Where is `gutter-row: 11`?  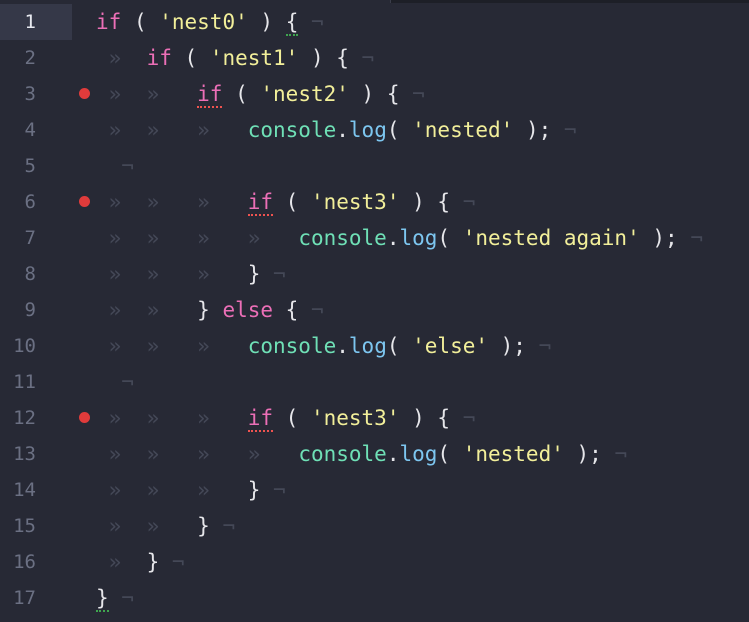
gutter-row: 11 is located at coordinates (36, 382).